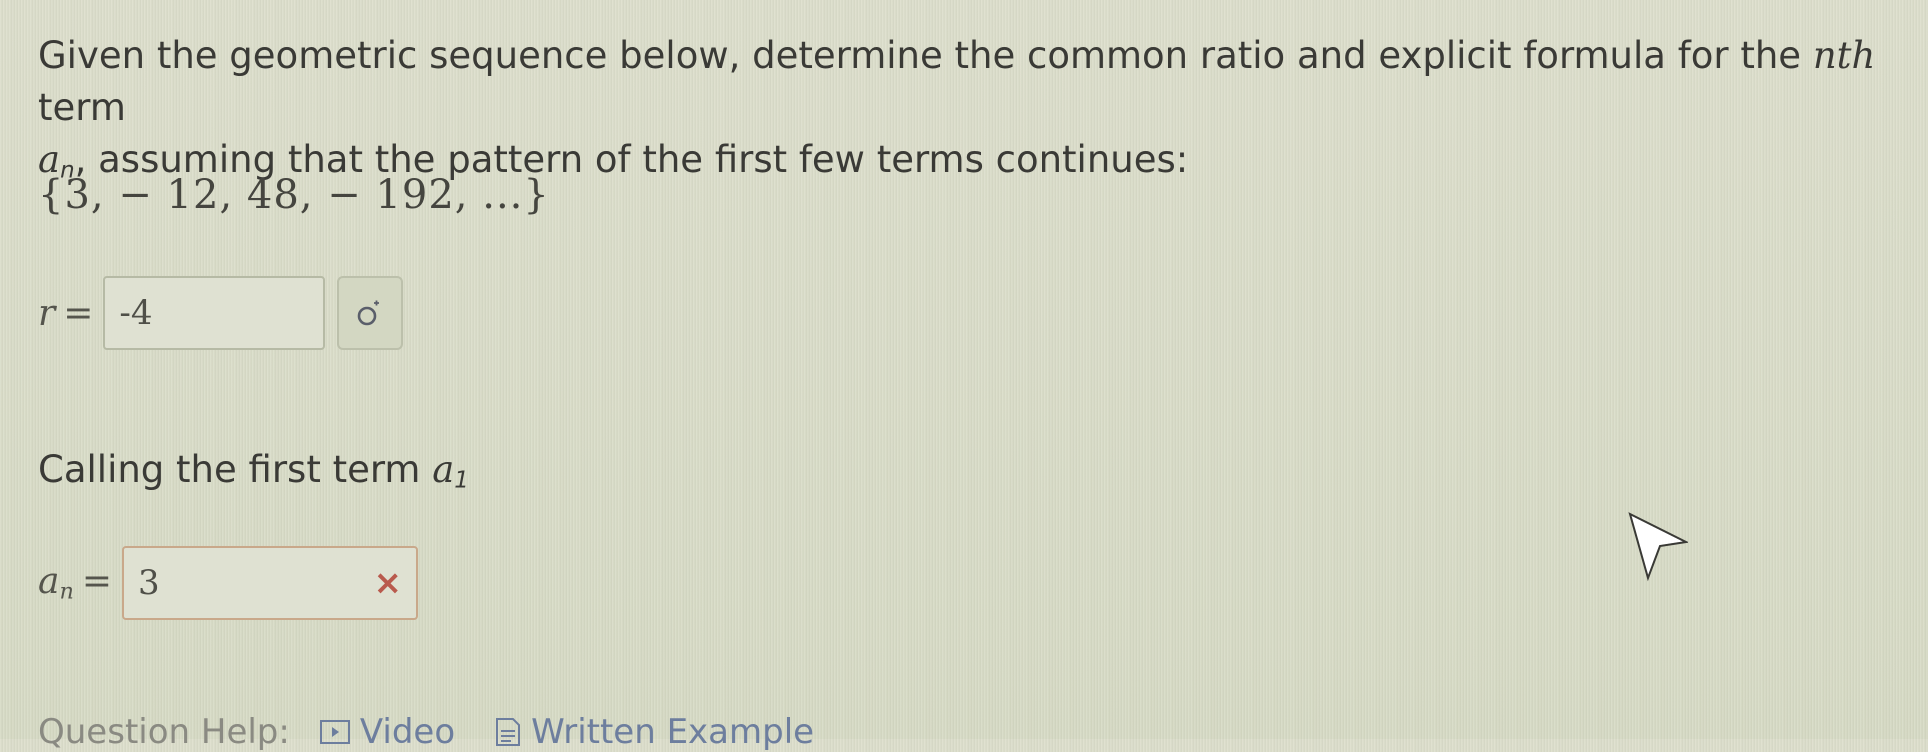 The width and height of the screenshot is (1928, 752). I want to click on question-help-label: Question Help:, so click(164, 732).